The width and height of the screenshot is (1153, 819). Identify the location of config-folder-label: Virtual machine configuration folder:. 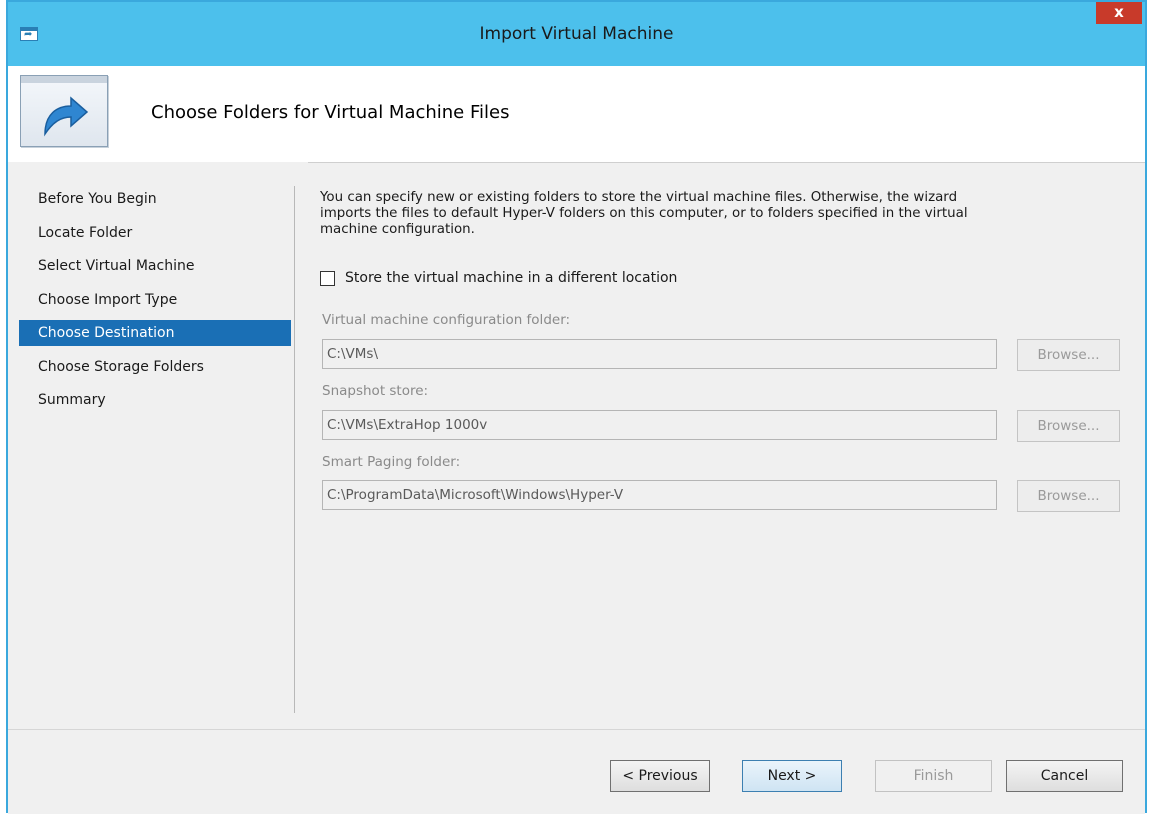
(446, 320).